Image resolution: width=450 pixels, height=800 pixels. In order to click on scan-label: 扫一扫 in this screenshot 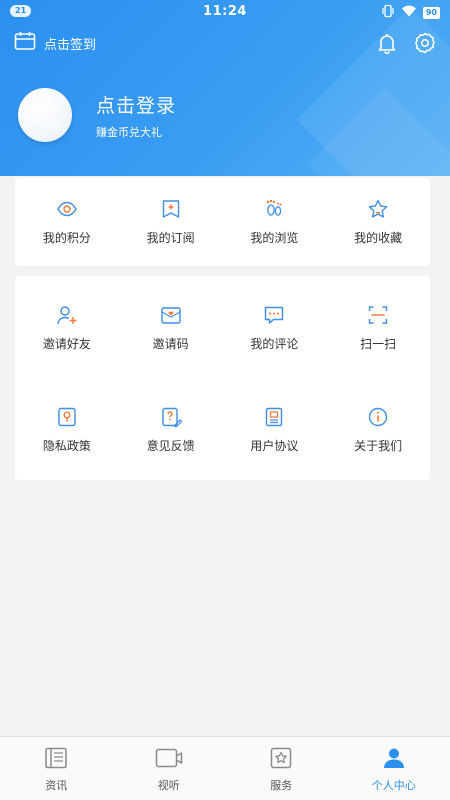, I will do `click(378, 344)`.